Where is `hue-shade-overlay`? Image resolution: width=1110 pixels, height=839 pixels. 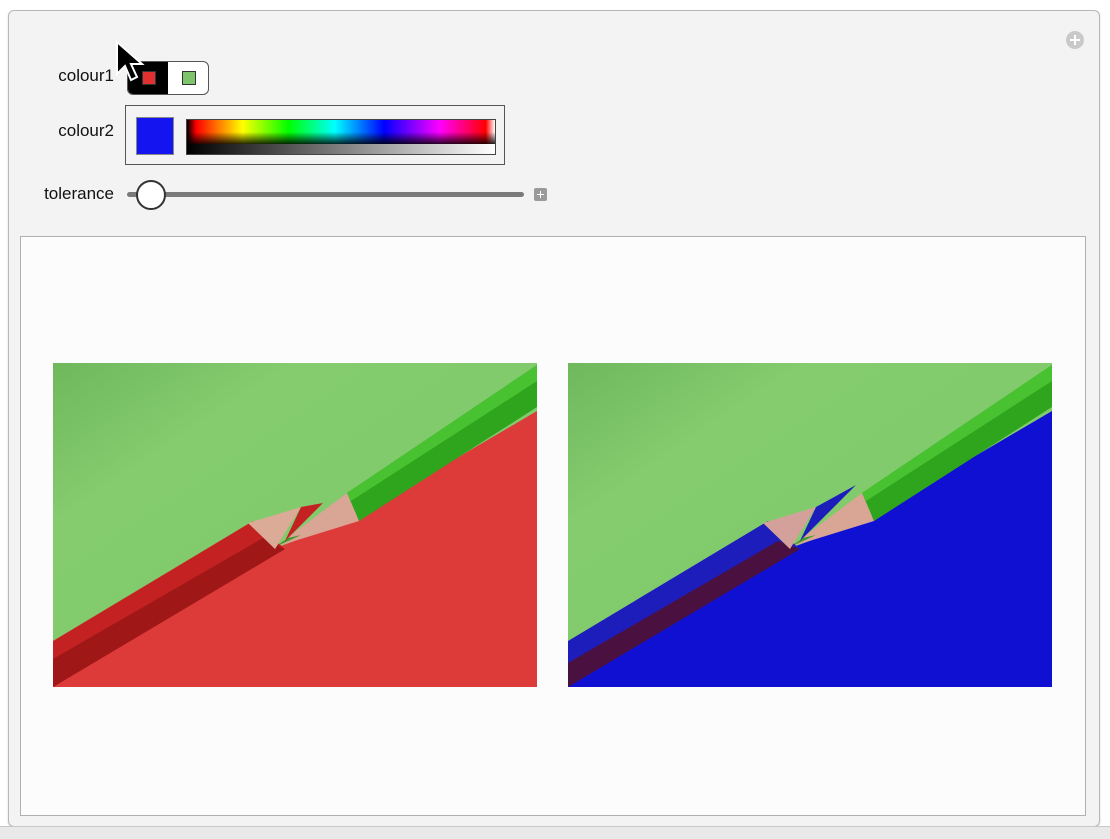 hue-shade-overlay is located at coordinates (341, 138).